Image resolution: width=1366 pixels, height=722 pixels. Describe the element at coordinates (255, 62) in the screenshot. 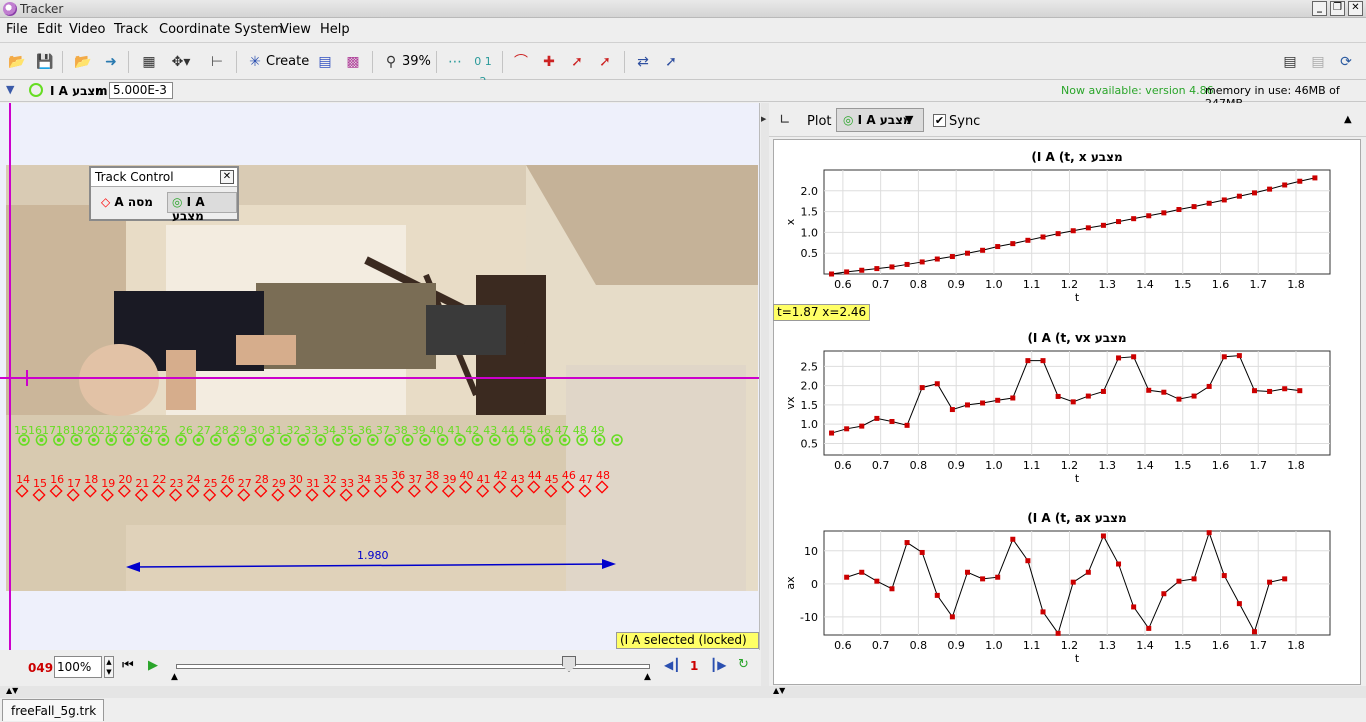

I see `create-icon: ✳` at that location.